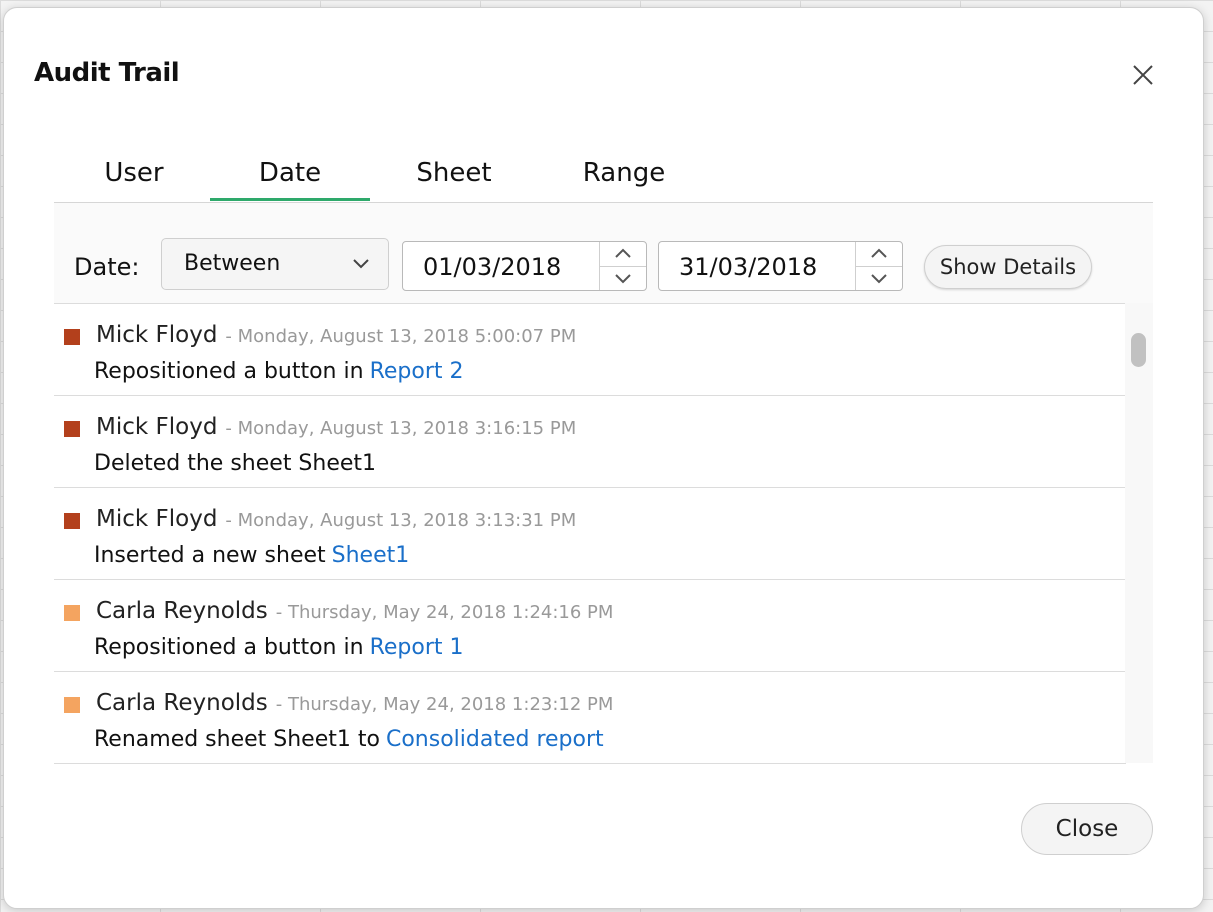 This screenshot has width=1213, height=912. Describe the element at coordinates (1087, 829) in the screenshot. I see `close-button: Close` at that location.